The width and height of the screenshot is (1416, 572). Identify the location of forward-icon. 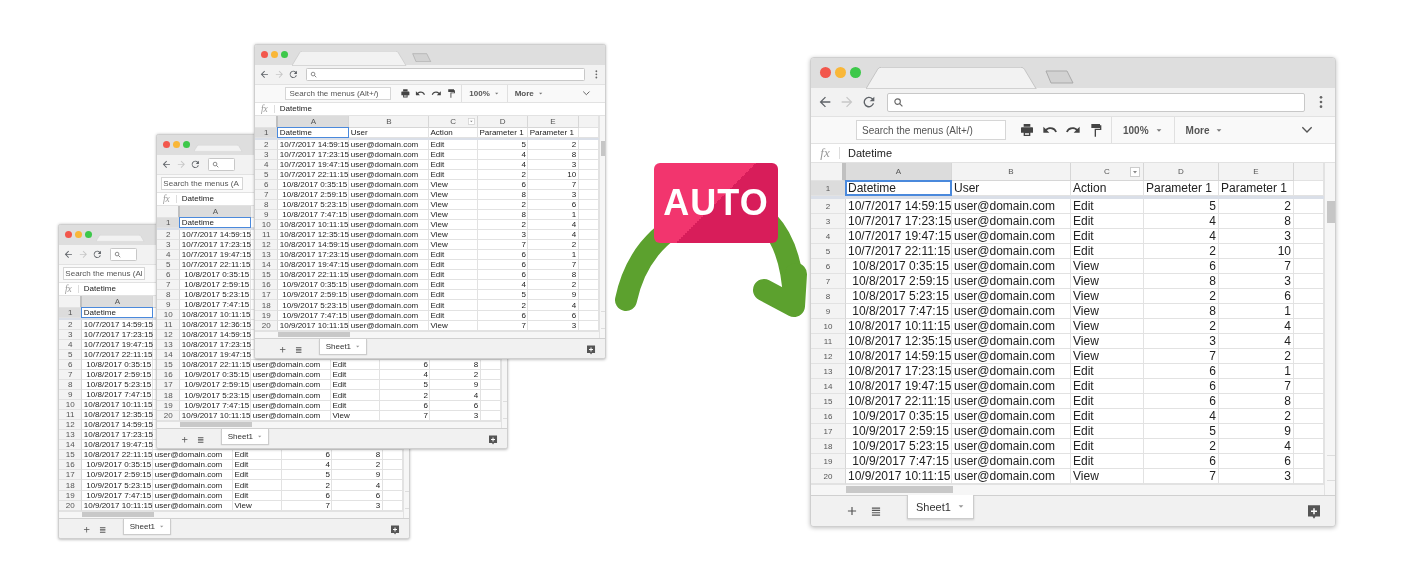
(847, 102).